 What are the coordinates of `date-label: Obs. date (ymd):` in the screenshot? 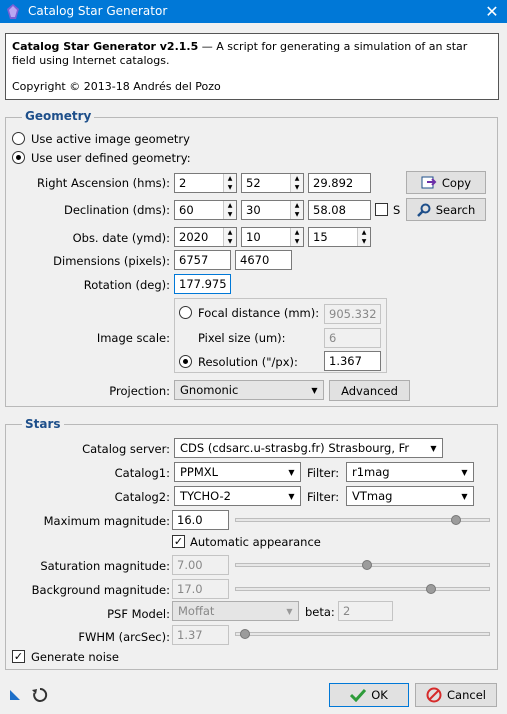 It's located at (121, 238).